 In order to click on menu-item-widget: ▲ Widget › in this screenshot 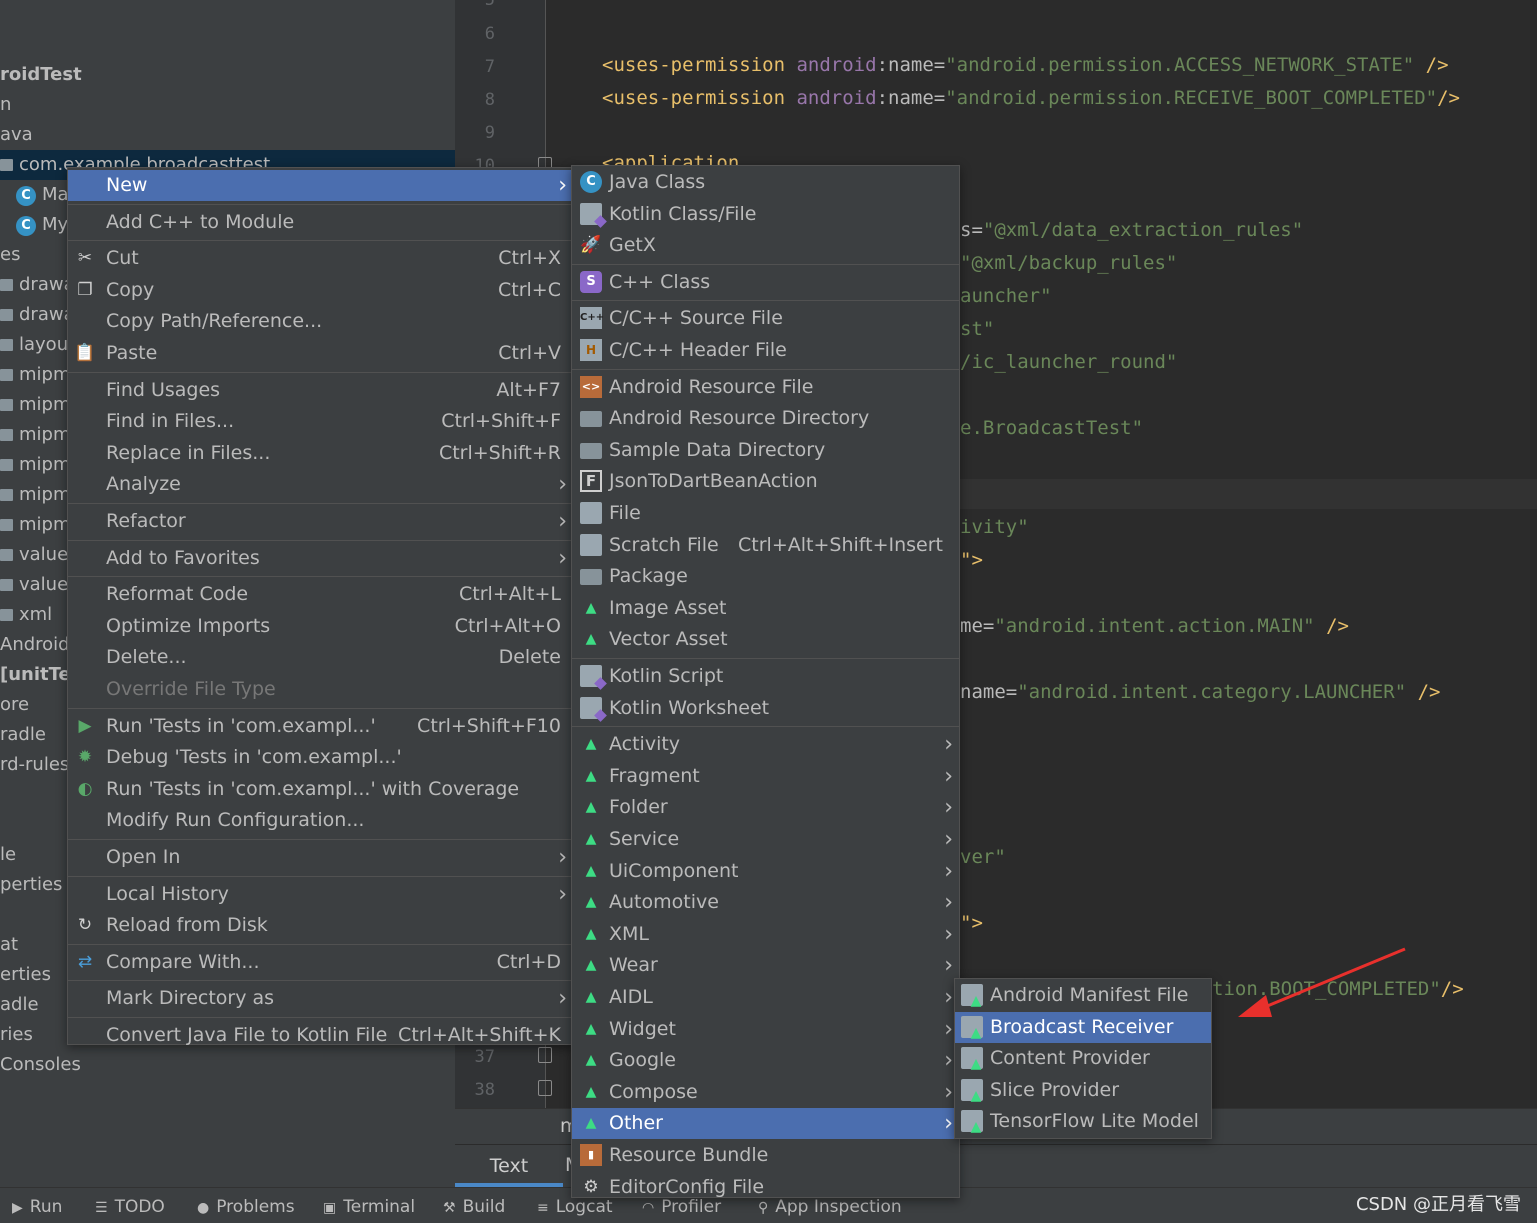, I will do `click(765, 1029)`.